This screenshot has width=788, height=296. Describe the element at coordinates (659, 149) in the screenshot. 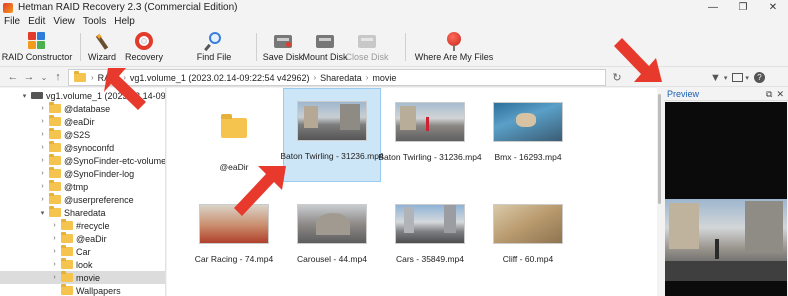

I see `scrollbar-thumb` at that location.